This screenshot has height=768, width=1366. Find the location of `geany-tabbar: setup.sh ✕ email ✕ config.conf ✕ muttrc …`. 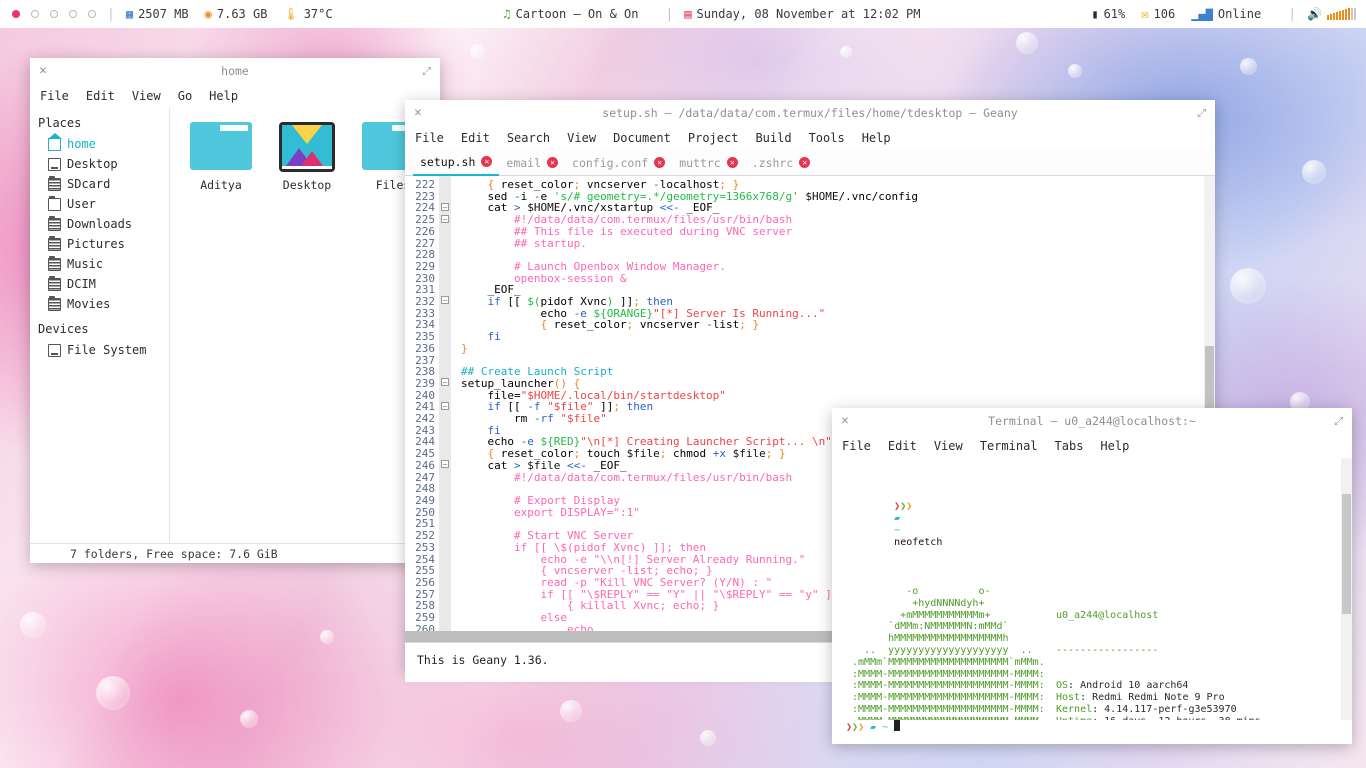

geany-tabbar: setup.sh ✕ email ✕ config.conf ✕ muttrc … is located at coordinates (810, 163).